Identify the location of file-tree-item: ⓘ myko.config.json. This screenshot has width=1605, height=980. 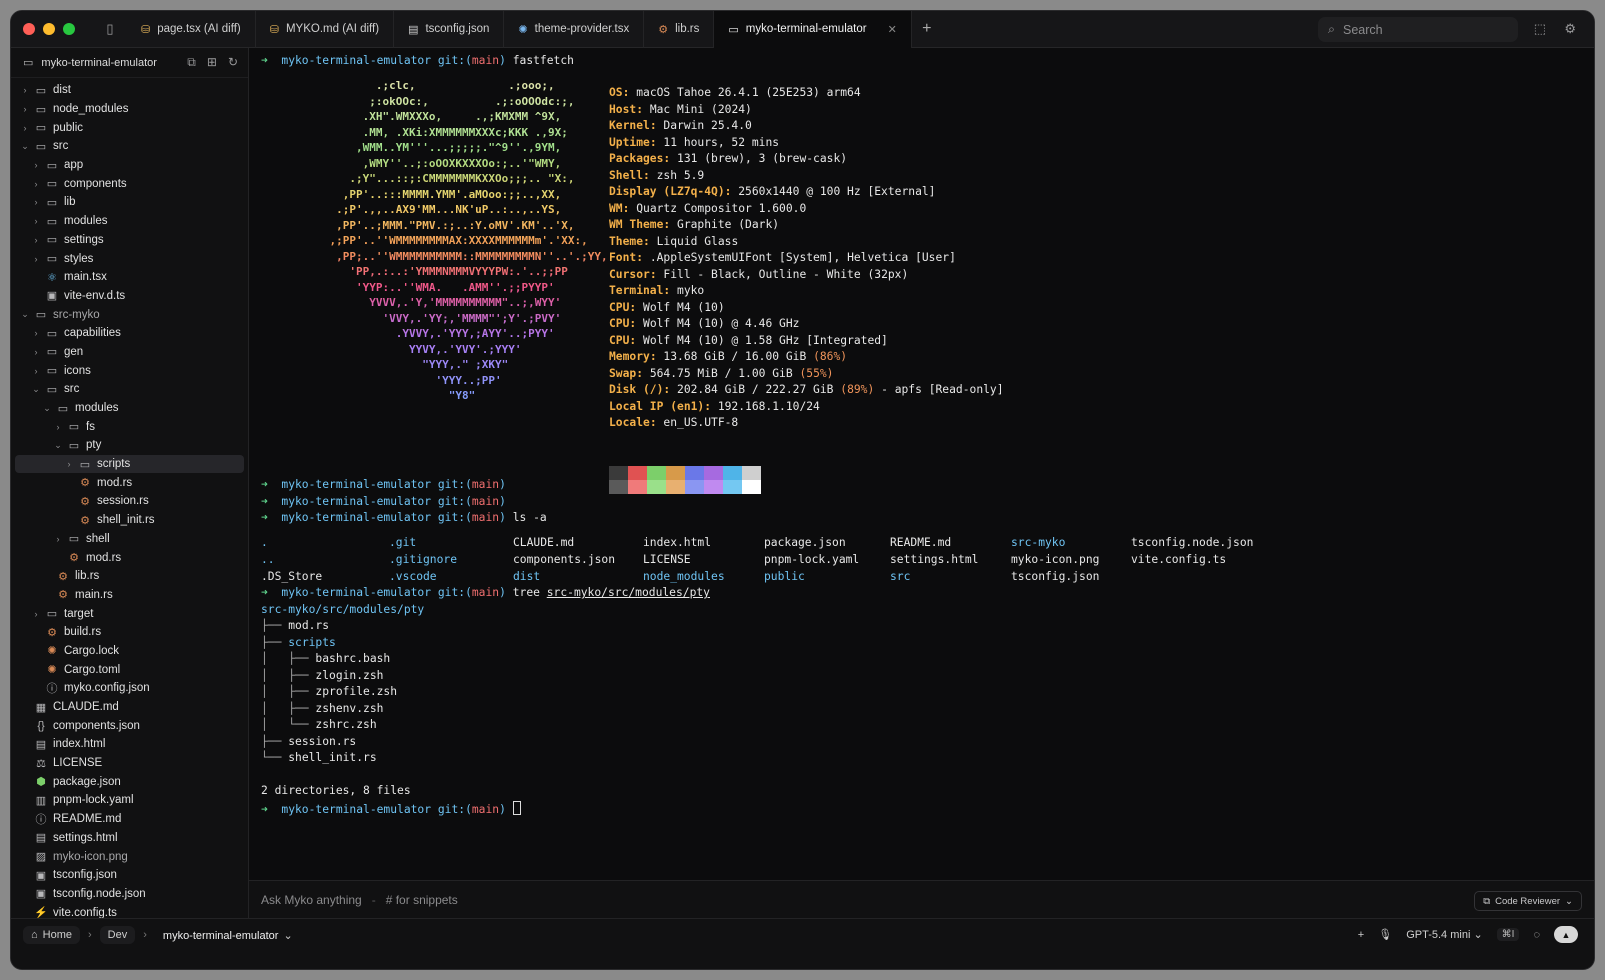
(129, 688).